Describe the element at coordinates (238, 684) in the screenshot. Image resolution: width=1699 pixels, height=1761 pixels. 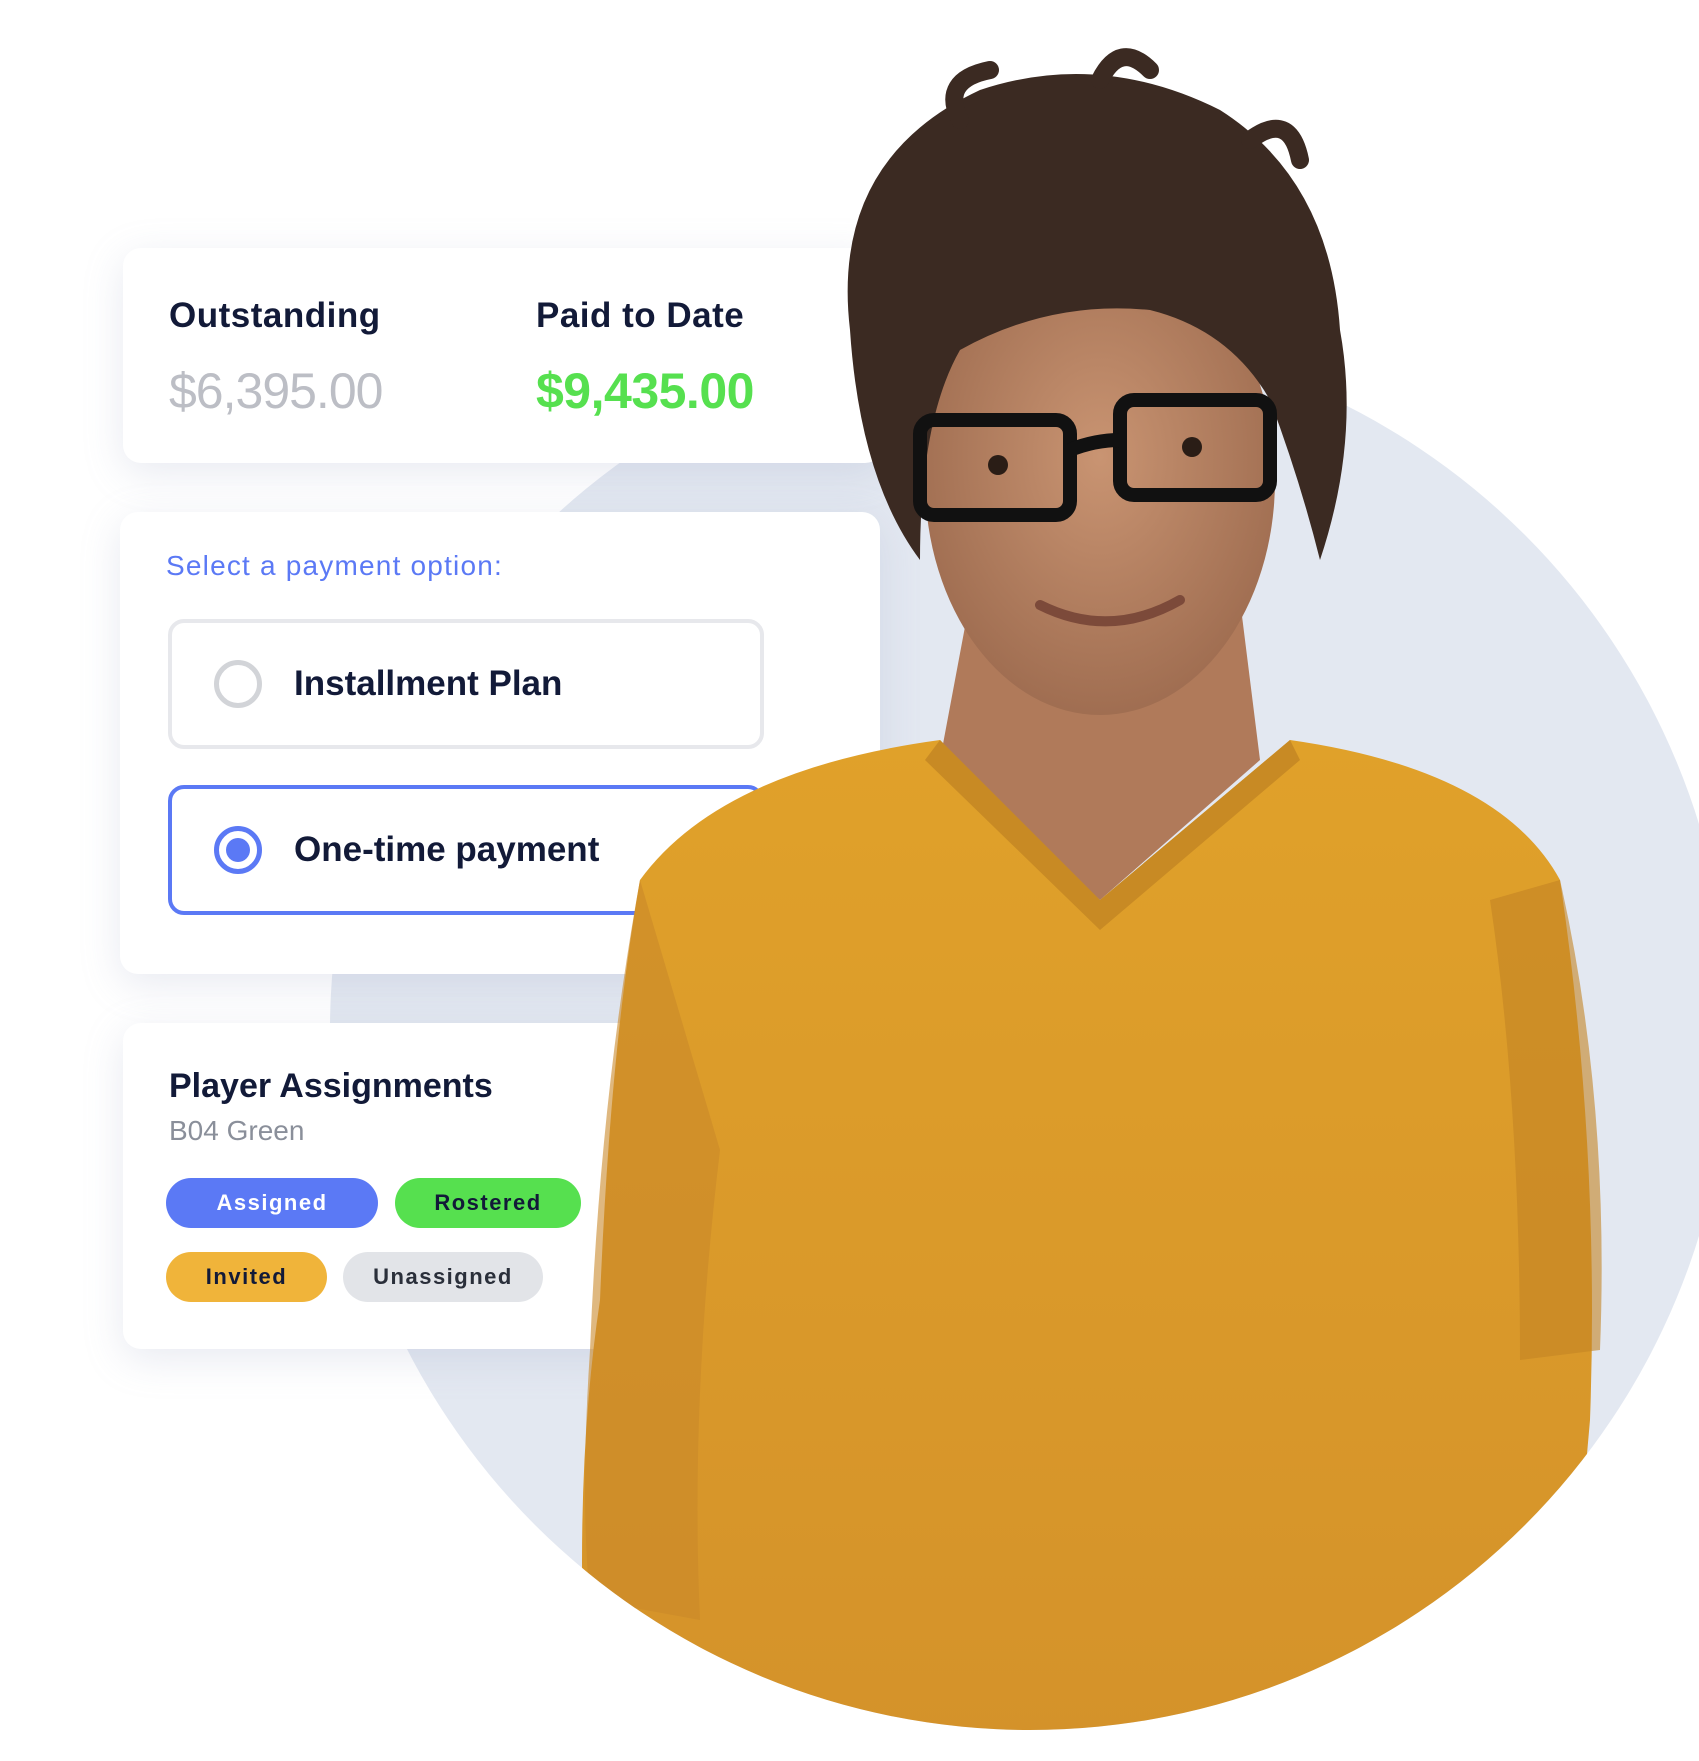
I see `radio-unselected-icon` at that location.